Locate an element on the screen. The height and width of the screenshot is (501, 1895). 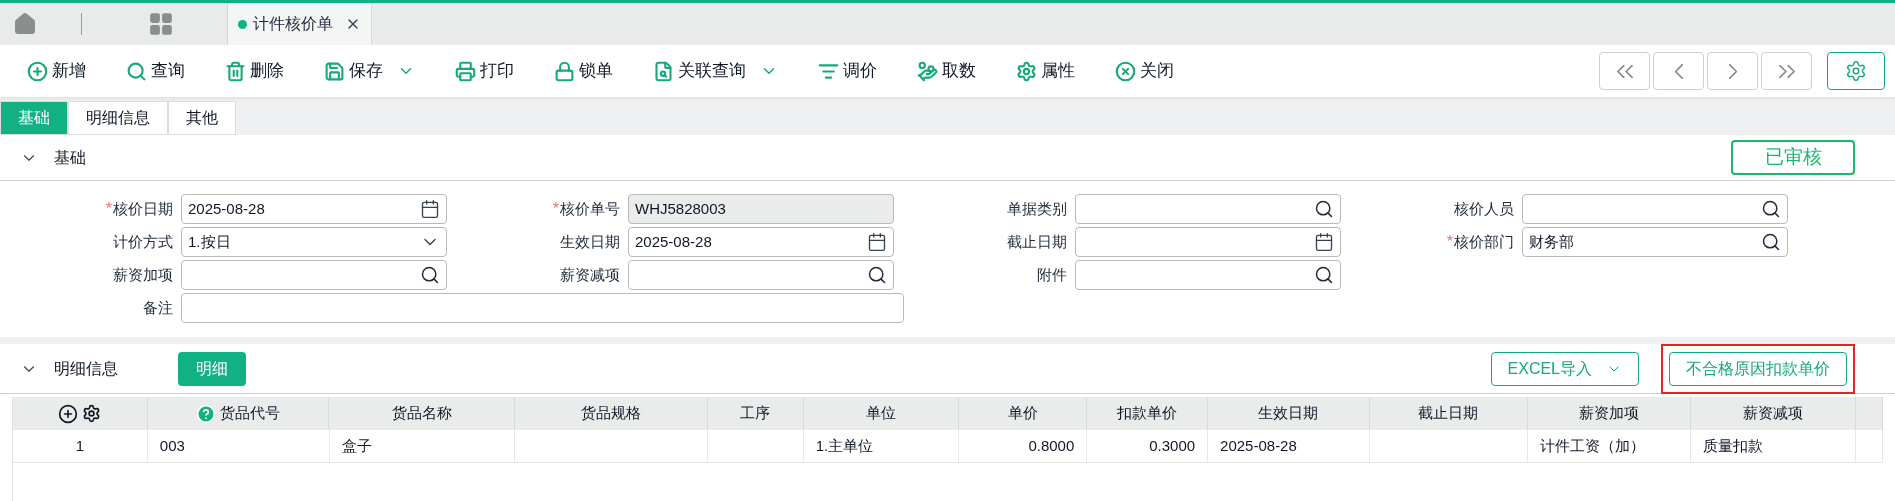
toolbar-button: 删除 is located at coordinates (254, 71).